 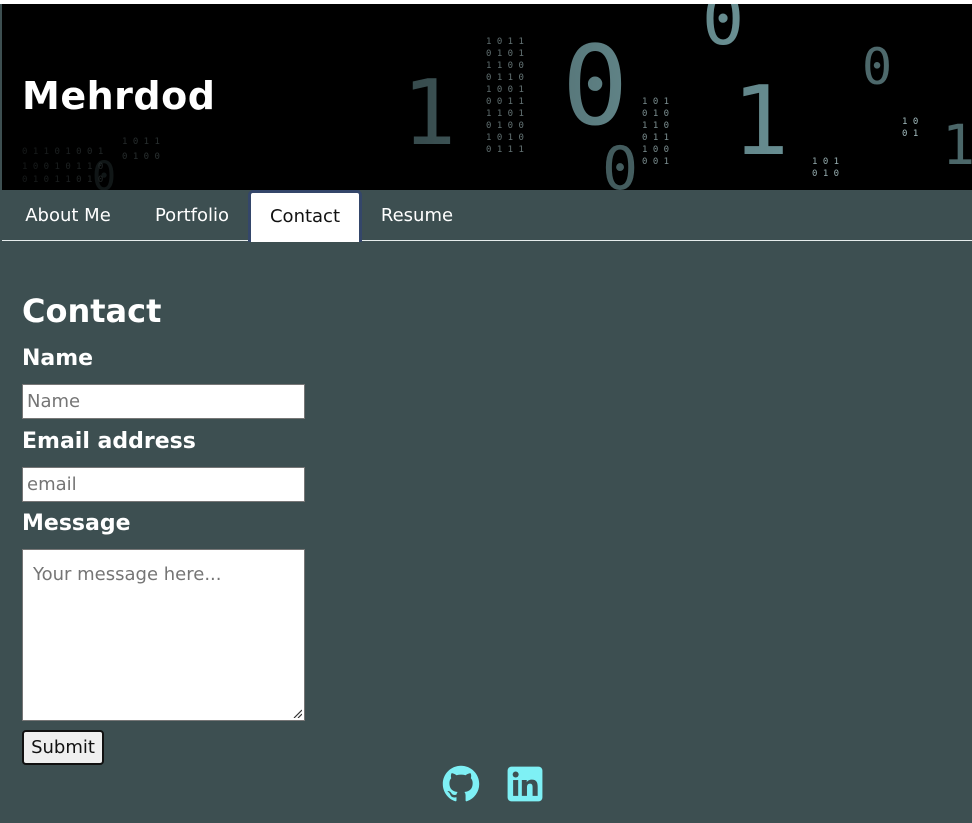 I want to click on message-textarea, so click(x=163, y=635).